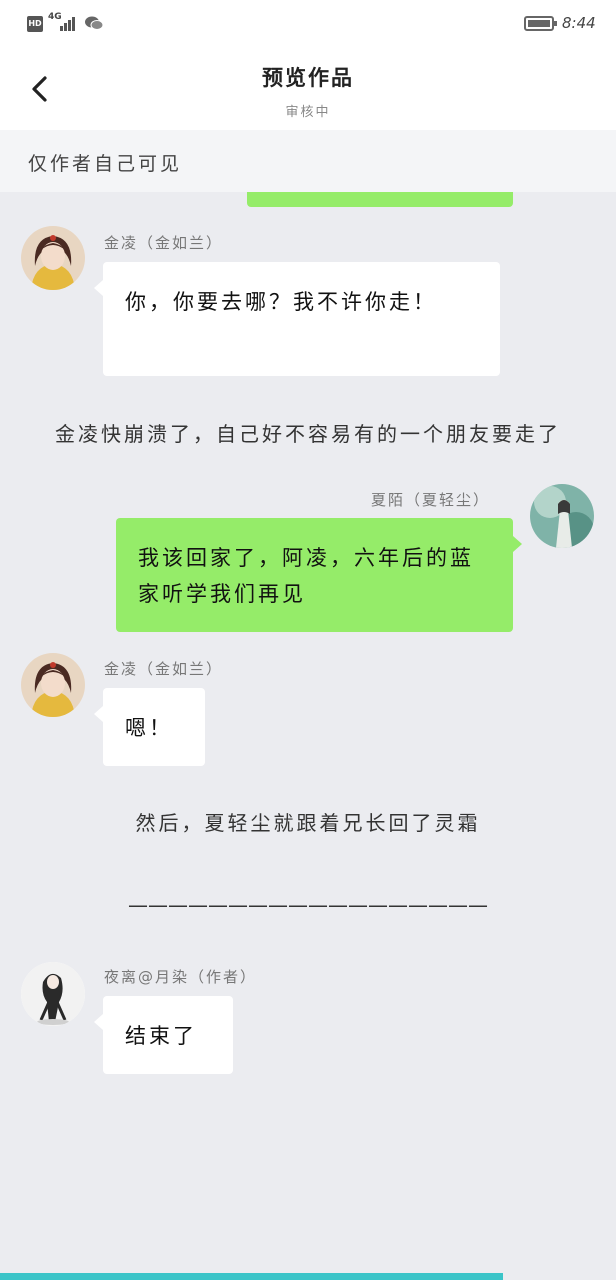  I want to click on top-app-bar: 预览作品 审核中, so click(308, 90).